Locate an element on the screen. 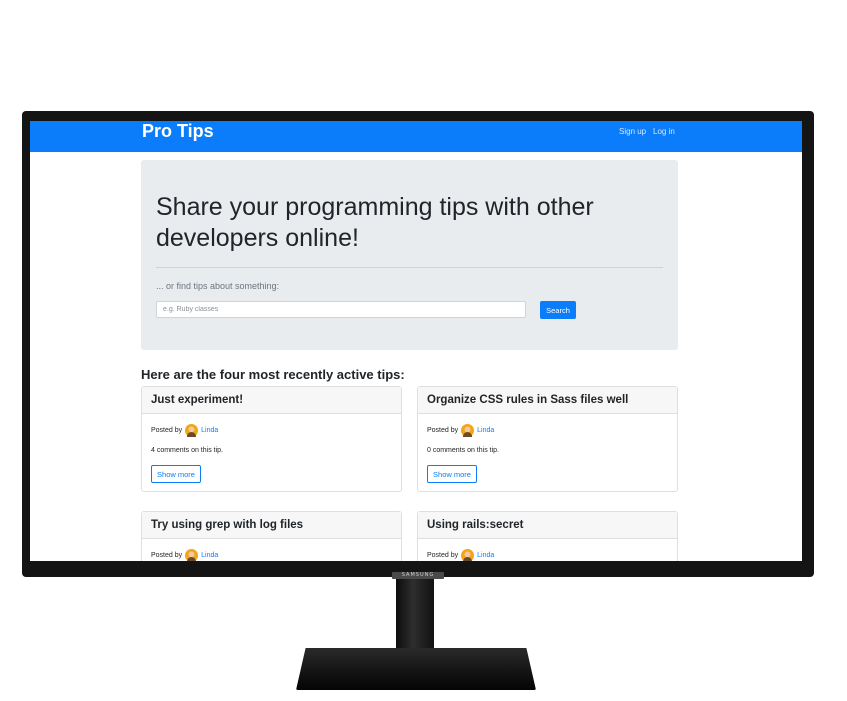 Image resolution: width=847 pixels, height=701 pixels. hero-divider is located at coordinates (409, 267).